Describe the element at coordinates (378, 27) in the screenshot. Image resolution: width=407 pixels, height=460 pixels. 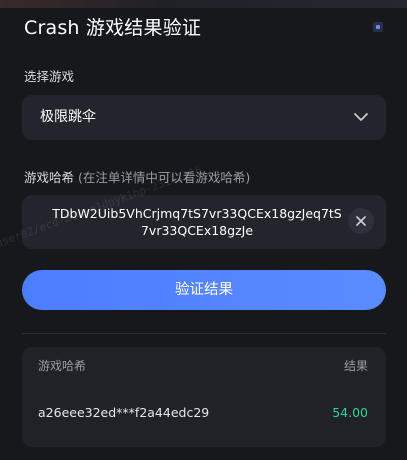
I see `status-icon` at that location.